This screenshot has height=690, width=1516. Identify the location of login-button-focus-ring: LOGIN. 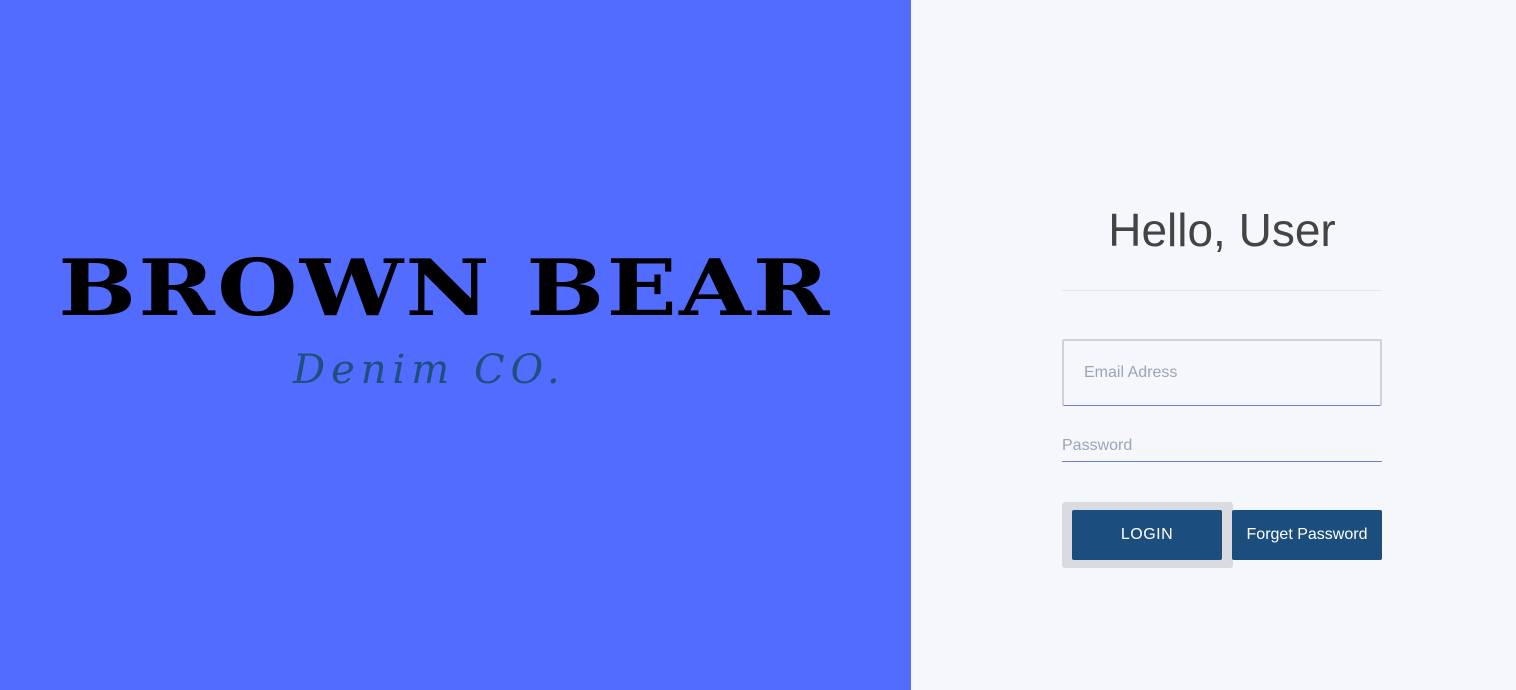
(1147, 535).